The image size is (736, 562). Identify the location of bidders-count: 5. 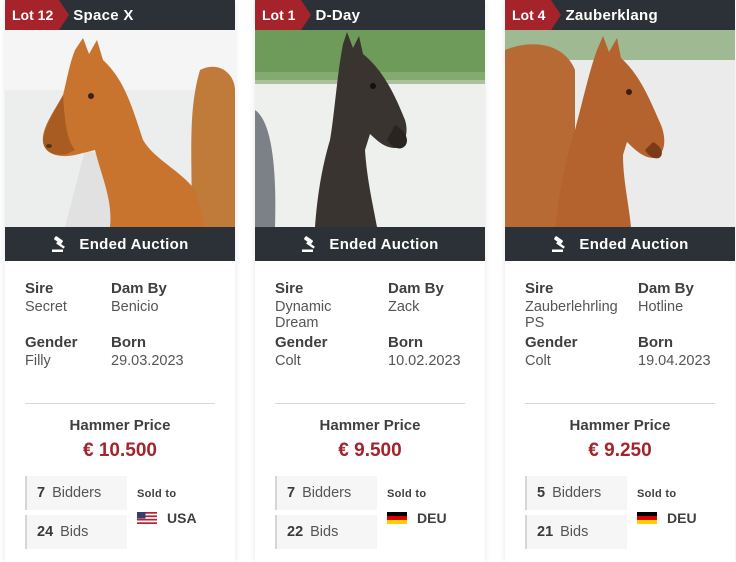
(541, 493).